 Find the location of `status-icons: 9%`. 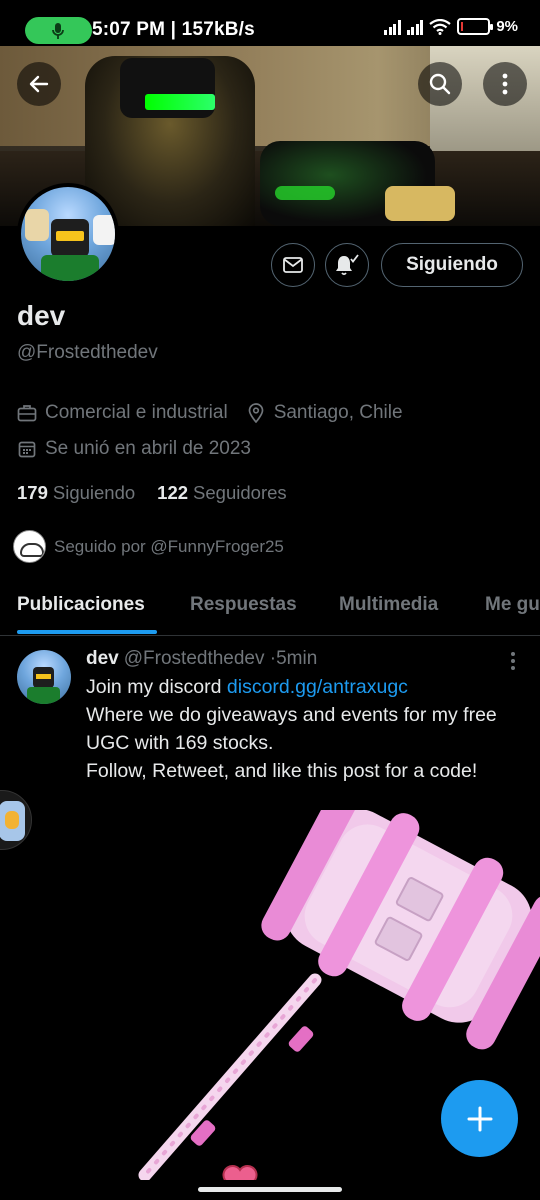

status-icons: 9% is located at coordinates (451, 26).